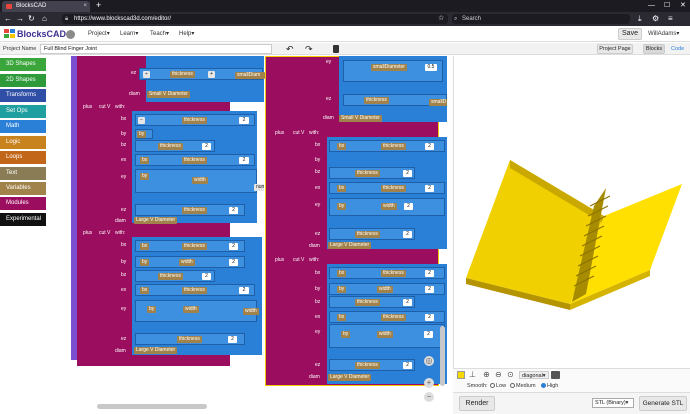  I want to click on generate-stl-button: Generate STL, so click(663, 403).